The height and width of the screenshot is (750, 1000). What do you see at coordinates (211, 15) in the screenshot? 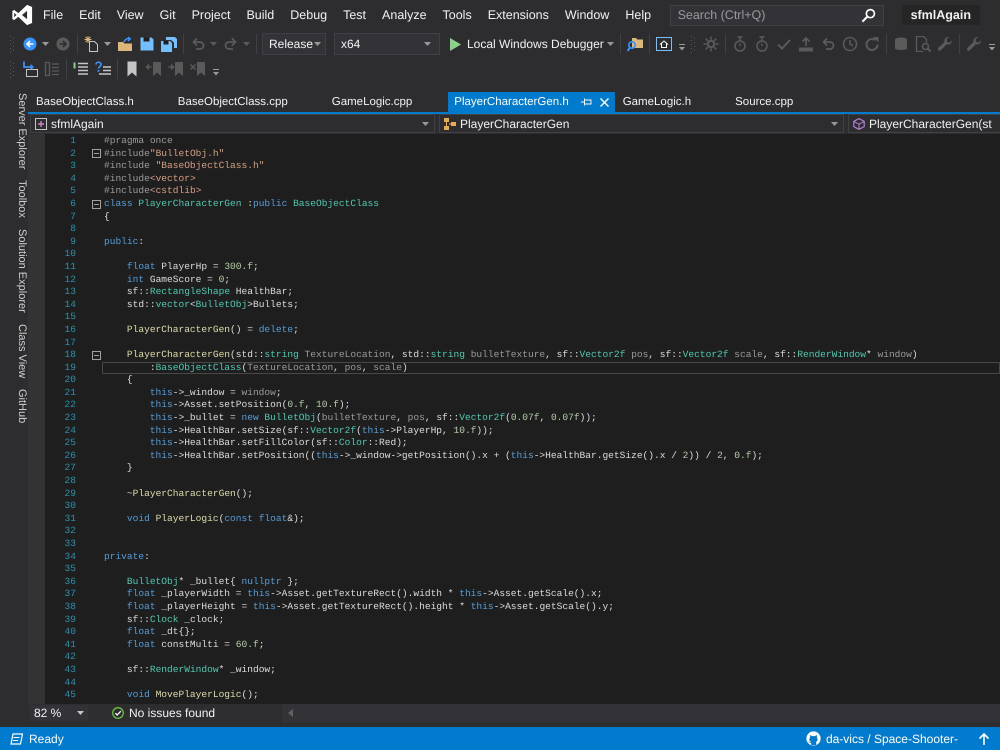
I see `menu-item: Project` at bounding box center [211, 15].